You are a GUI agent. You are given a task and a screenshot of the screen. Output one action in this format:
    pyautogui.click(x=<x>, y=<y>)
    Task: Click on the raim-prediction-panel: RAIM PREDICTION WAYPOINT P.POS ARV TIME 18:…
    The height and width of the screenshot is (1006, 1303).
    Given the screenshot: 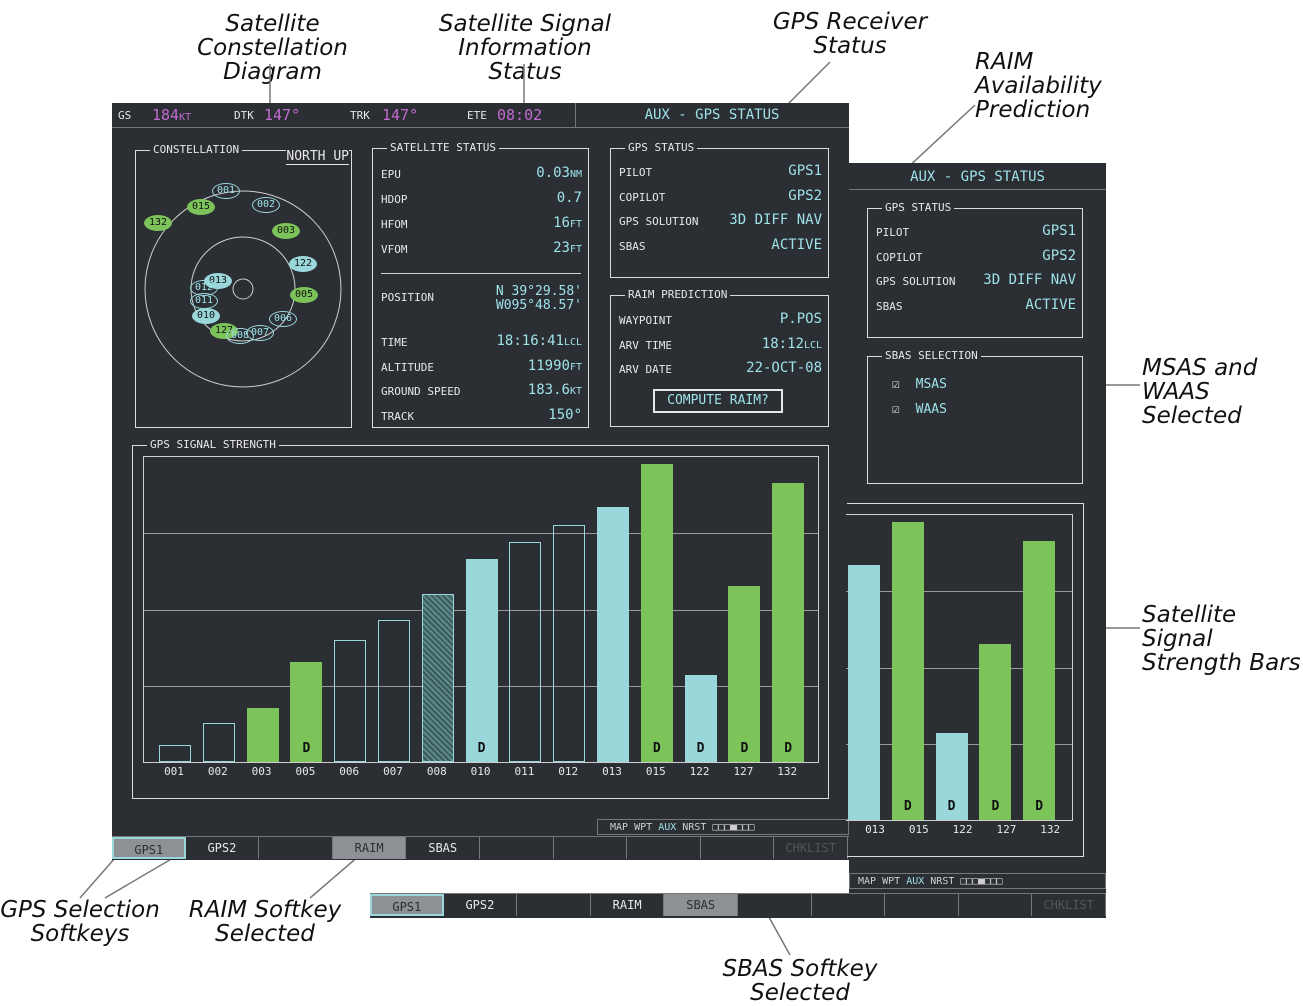 What is the action you would take?
    pyautogui.click(x=719, y=357)
    